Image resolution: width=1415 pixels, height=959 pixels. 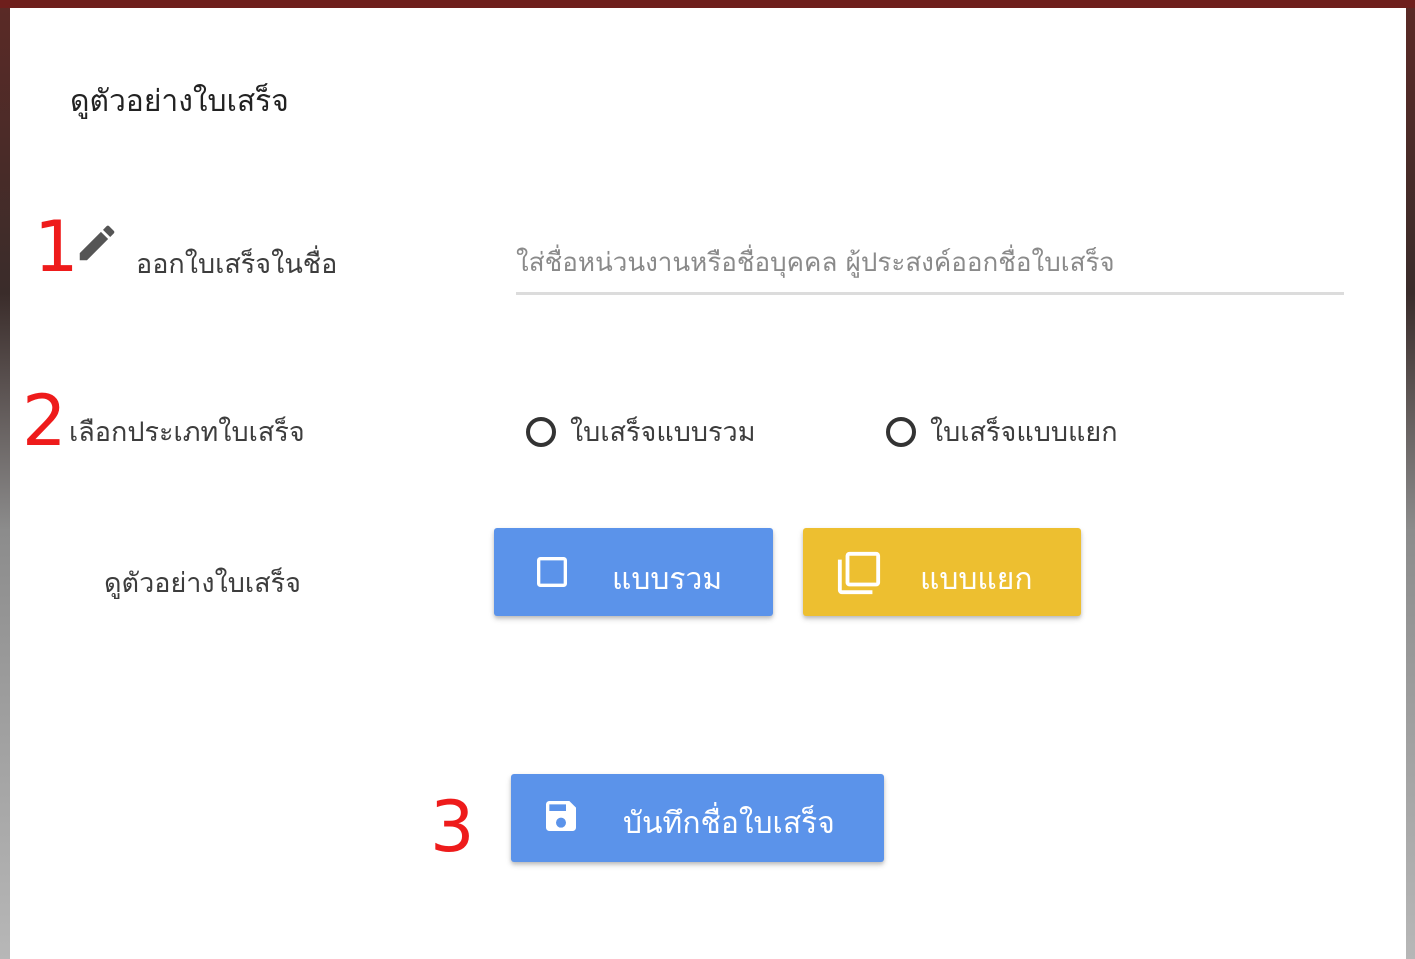 What do you see at coordinates (976, 579) in the screenshot?
I see `preview-separate-label: แบบแยก` at bounding box center [976, 579].